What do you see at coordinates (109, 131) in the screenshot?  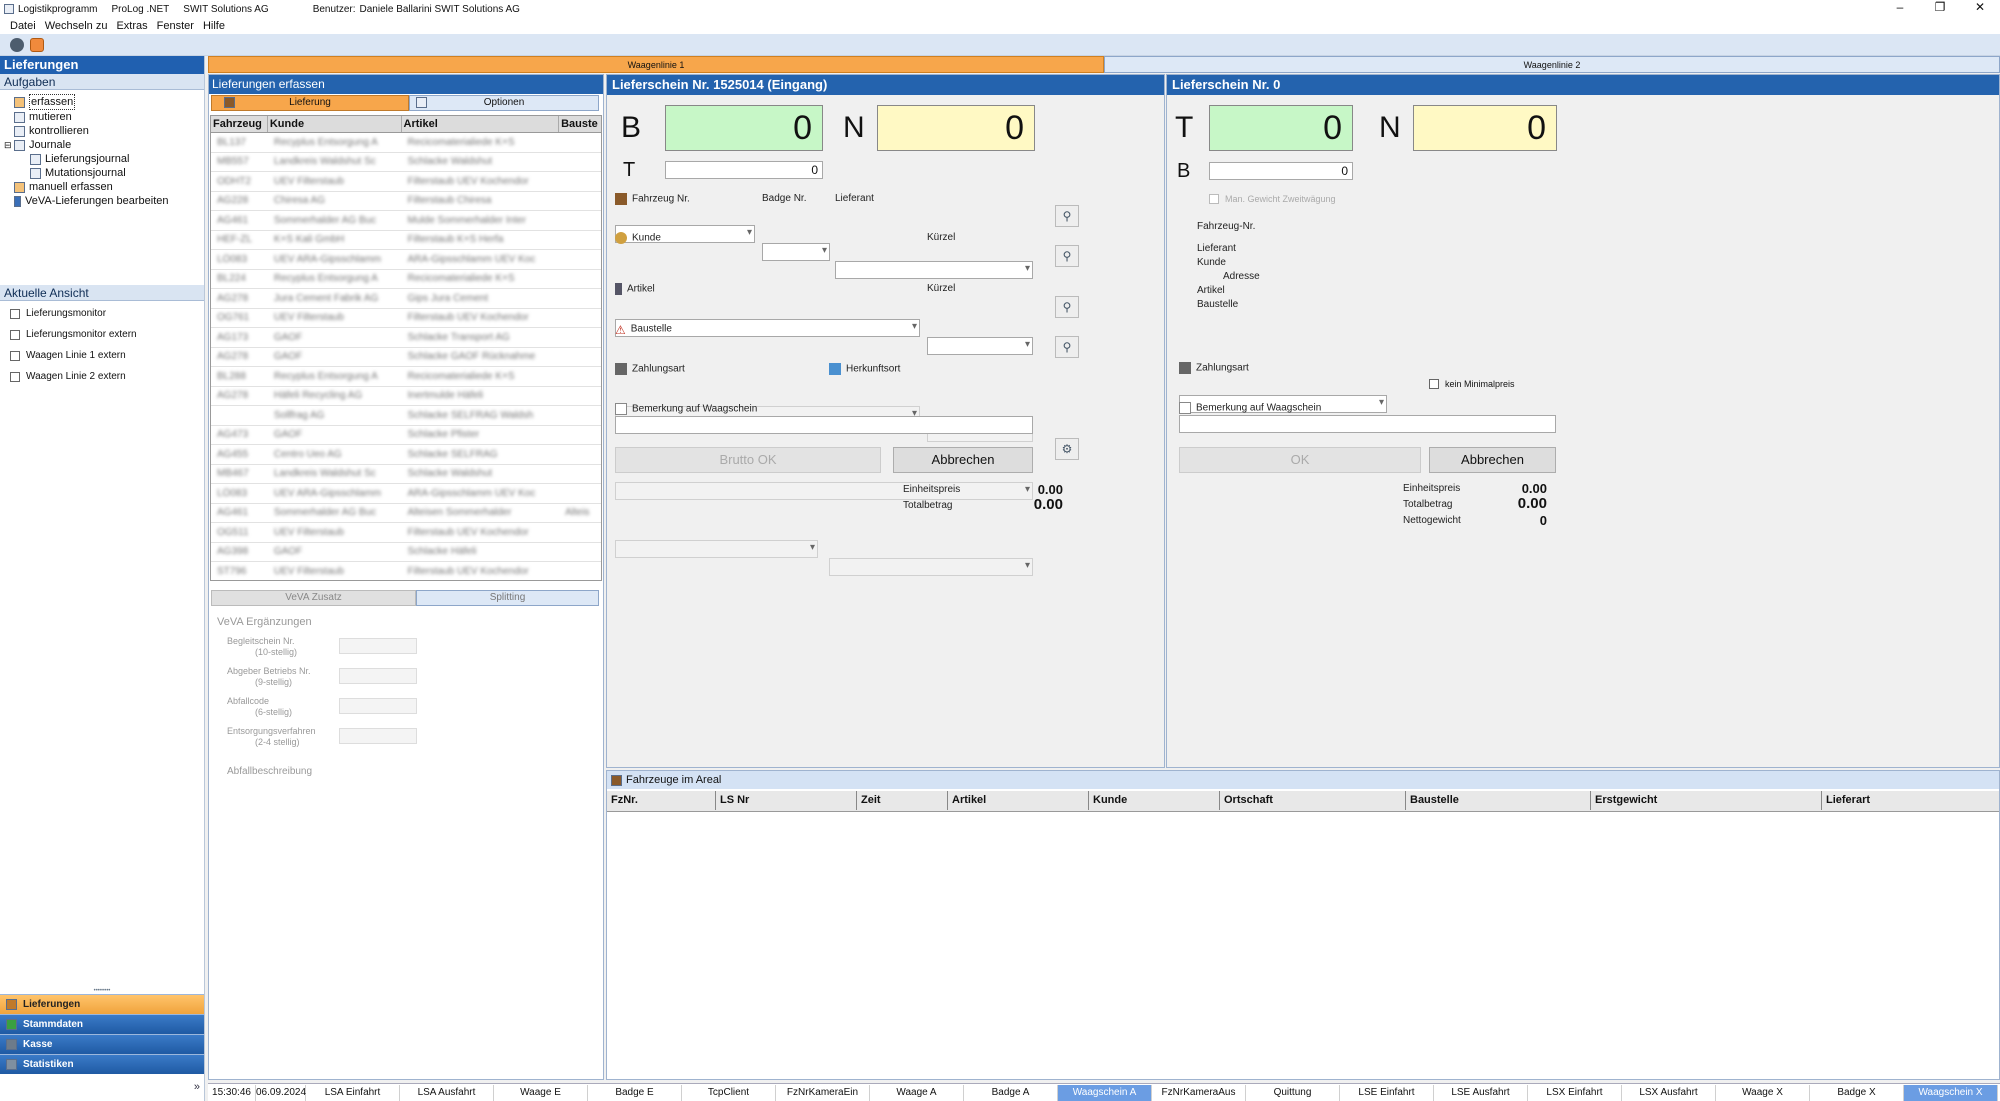 I see `tree-item-kontrollieren: kontrollieren` at bounding box center [109, 131].